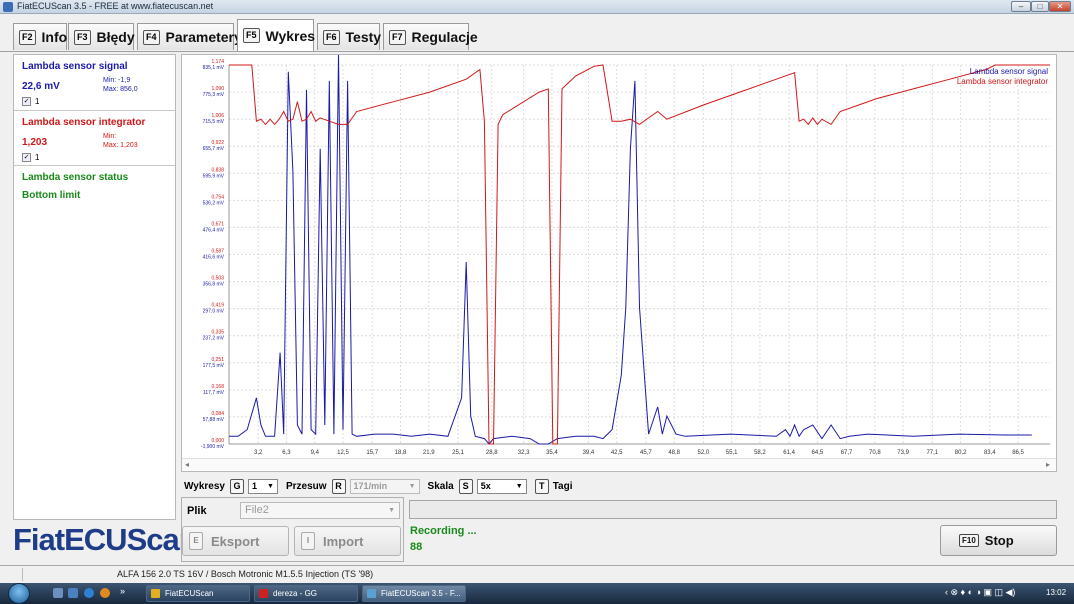 The image size is (1074, 604). What do you see at coordinates (203, 37) in the screenshot?
I see `tab-label: Parametery` at bounding box center [203, 37].